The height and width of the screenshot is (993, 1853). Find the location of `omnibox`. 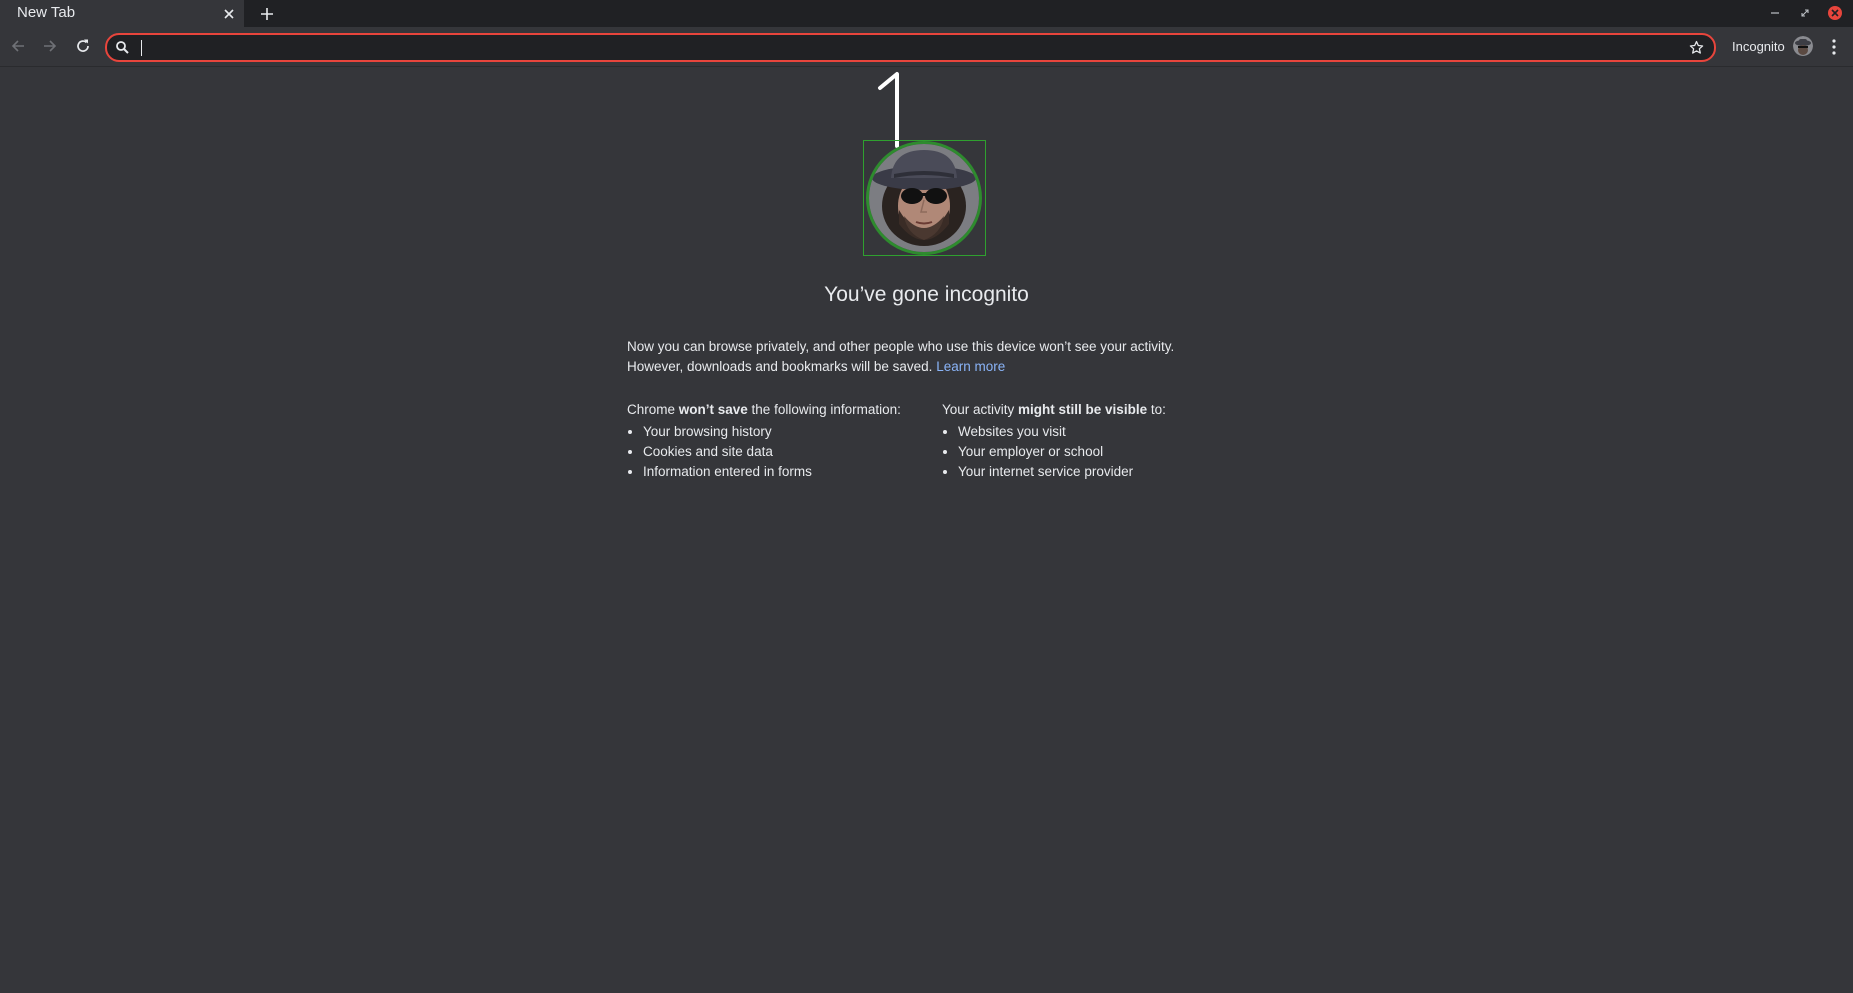

omnibox is located at coordinates (910, 47).